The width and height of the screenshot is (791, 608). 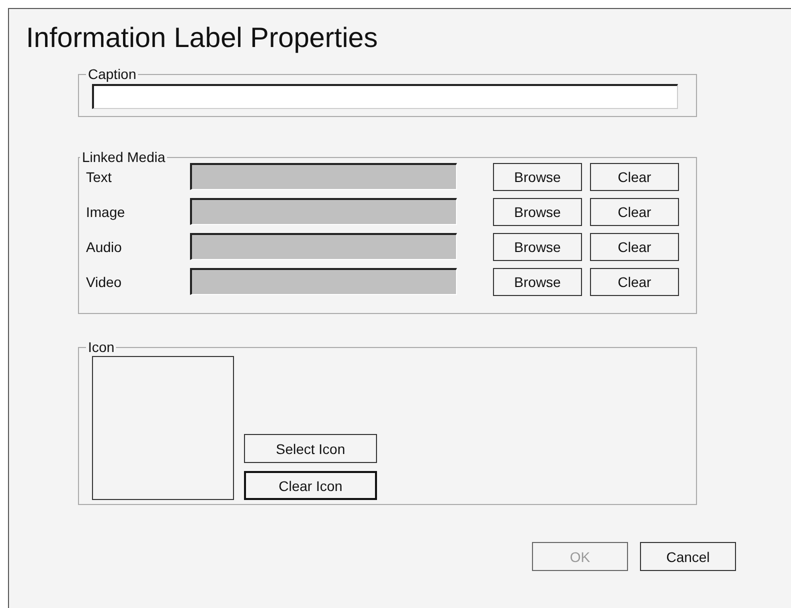 What do you see at coordinates (112, 74) in the screenshot?
I see `group-label: Caption` at bounding box center [112, 74].